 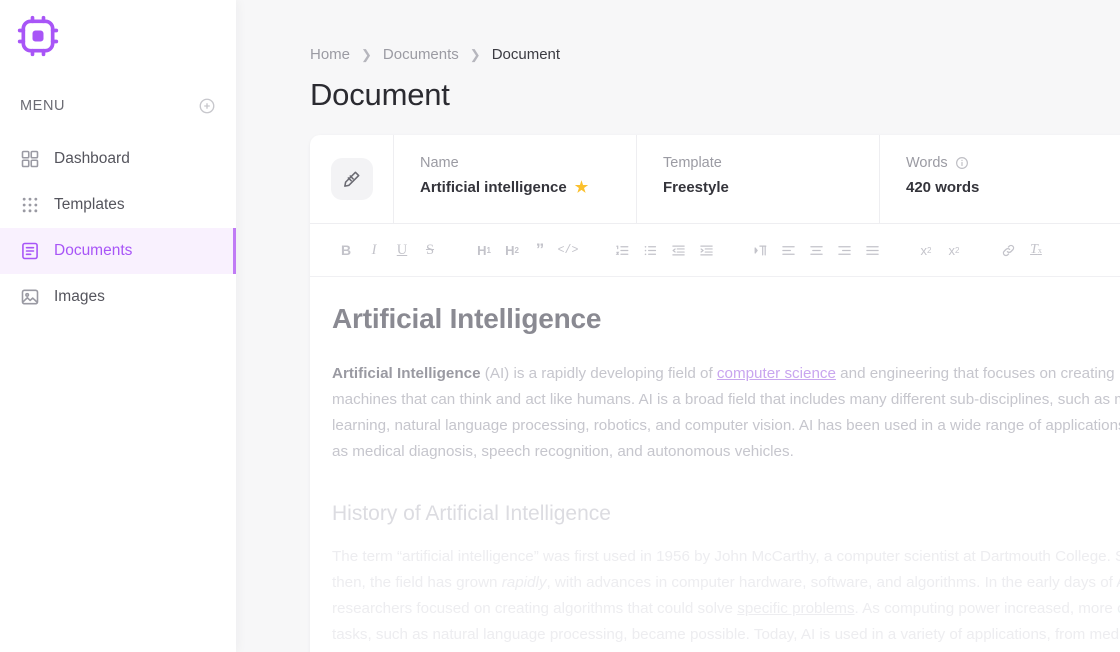 What do you see at coordinates (526, 54) in the screenshot?
I see `breadcrumb-item-document: Document` at bounding box center [526, 54].